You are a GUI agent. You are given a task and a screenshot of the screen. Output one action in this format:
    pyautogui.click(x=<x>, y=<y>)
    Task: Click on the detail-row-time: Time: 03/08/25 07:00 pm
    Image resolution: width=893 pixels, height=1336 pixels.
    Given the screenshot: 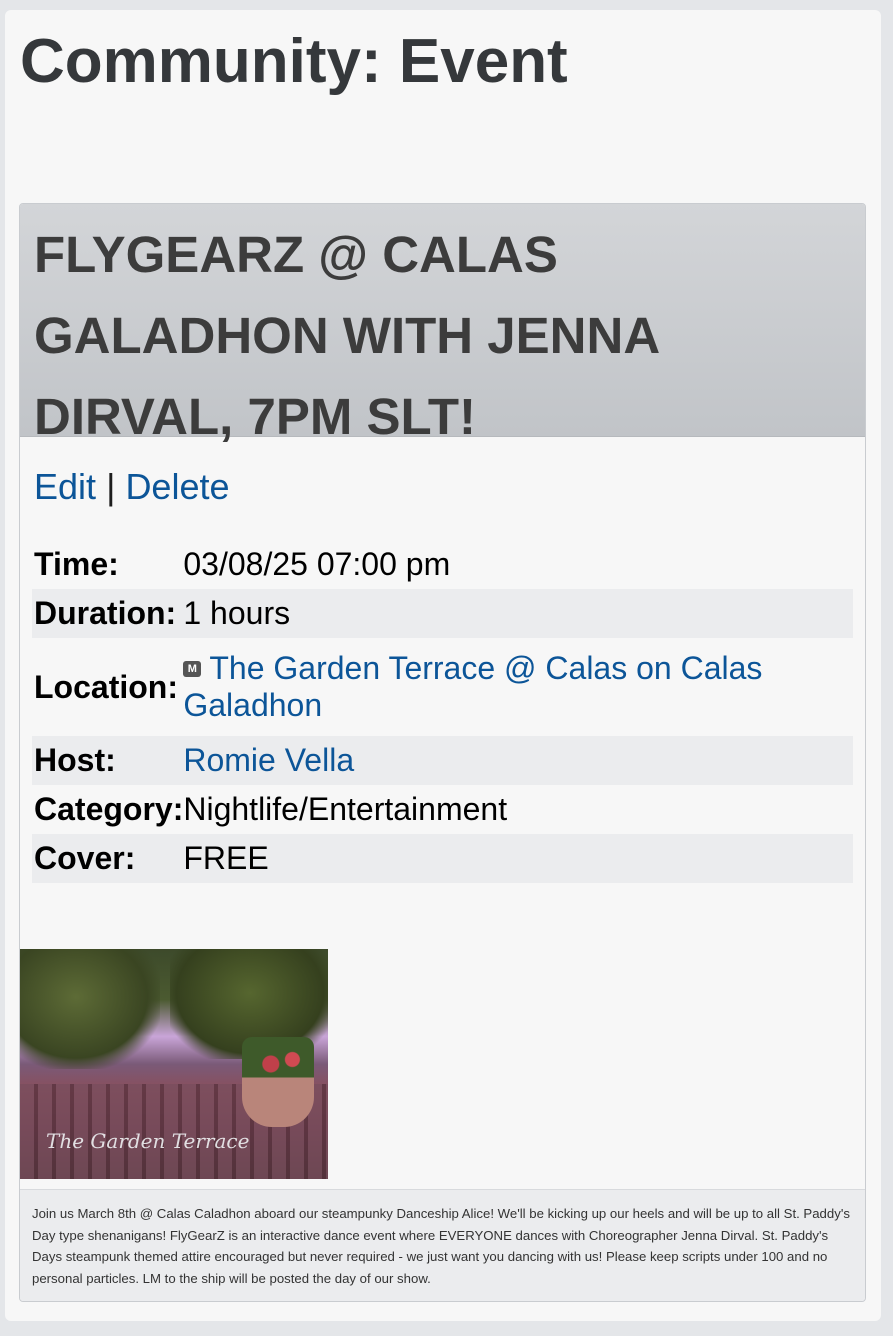 What is the action you would take?
    pyautogui.click(x=442, y=564)
    